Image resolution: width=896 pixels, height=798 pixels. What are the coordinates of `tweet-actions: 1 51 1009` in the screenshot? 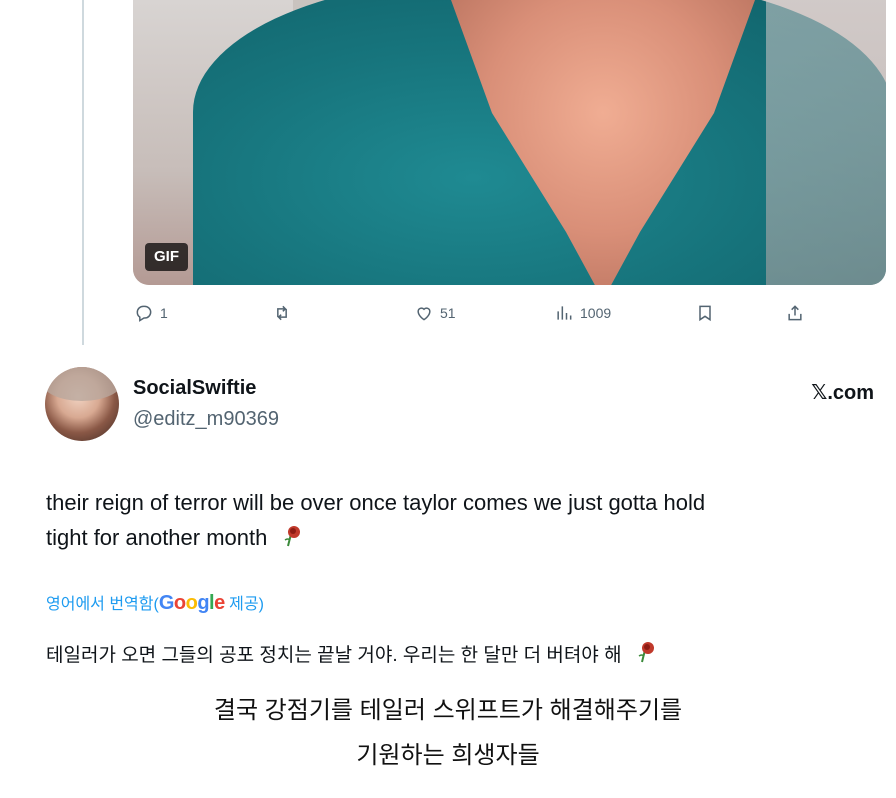 It's located at (448, 313).